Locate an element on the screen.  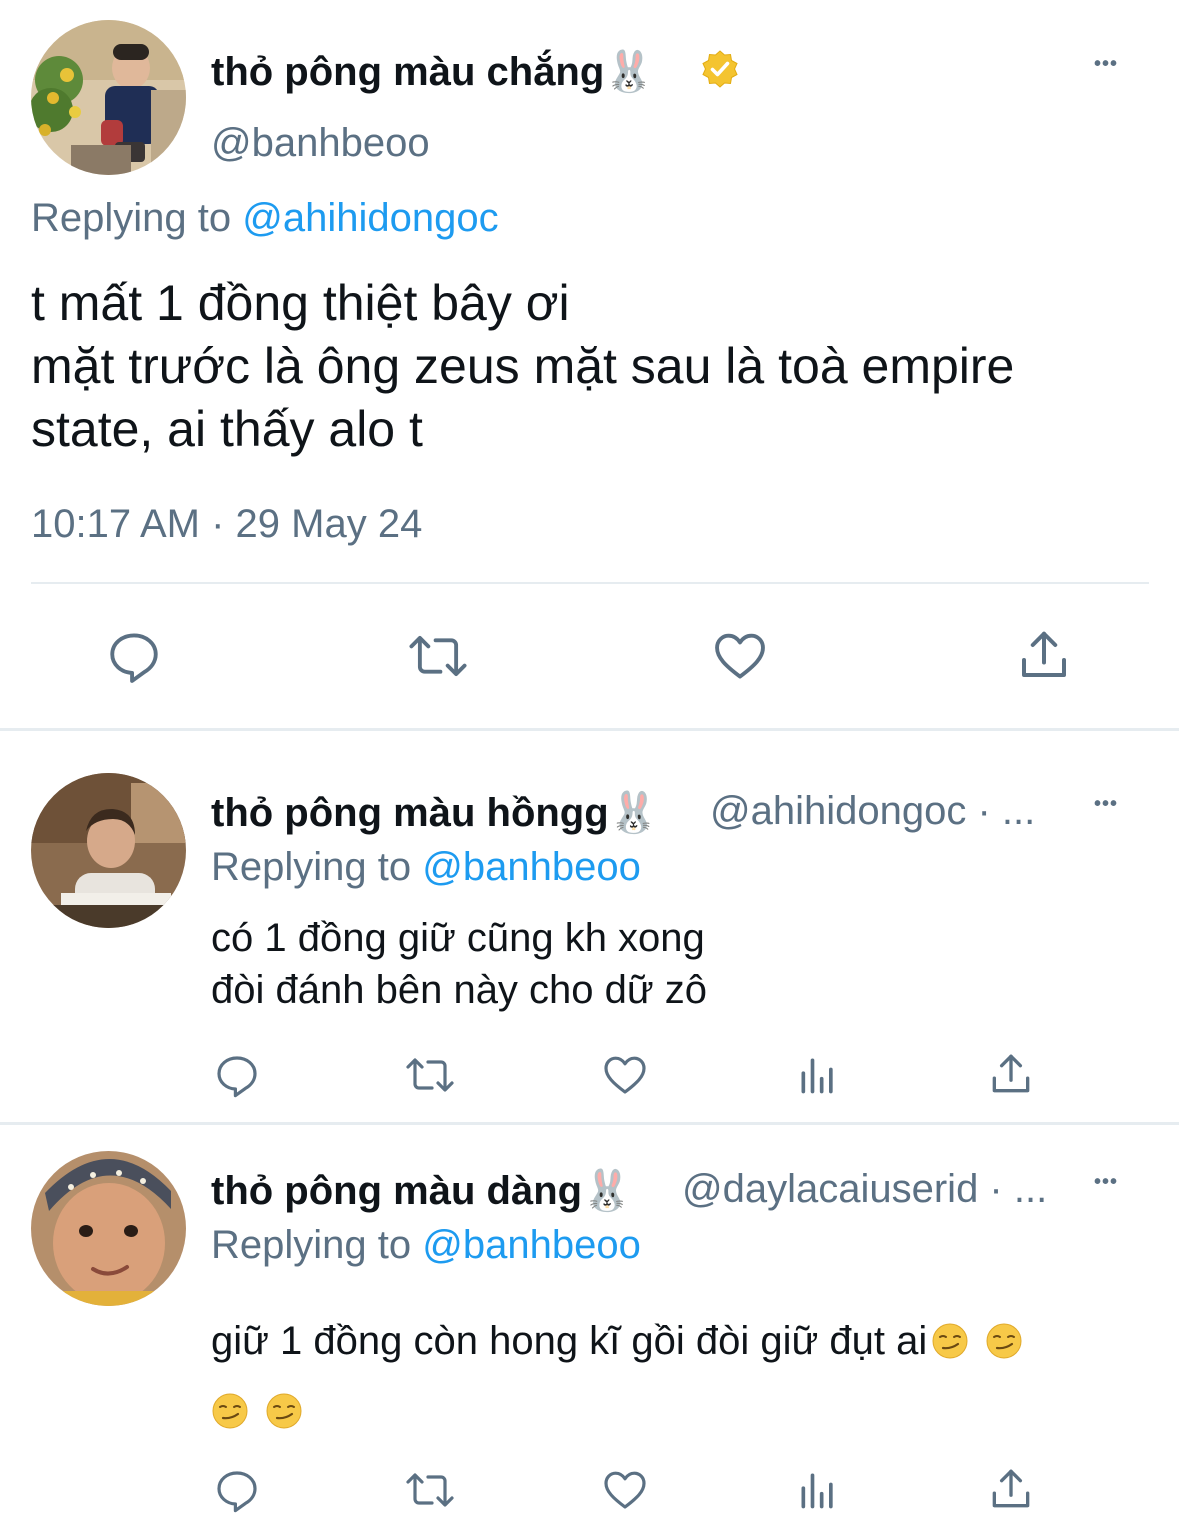
tweet-text-line: state, ai thấy alo t is located at coordinates (227, 429).